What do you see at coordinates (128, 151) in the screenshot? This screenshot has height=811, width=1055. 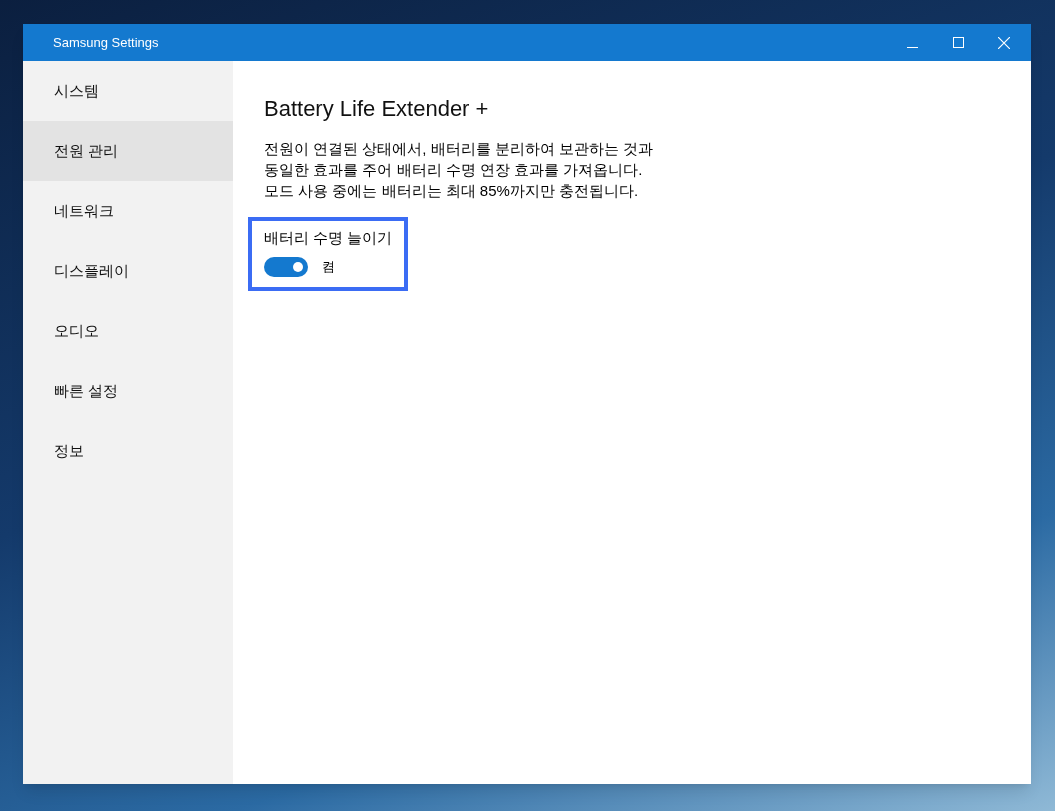 I see `sidebar-item: 전원 관리` at bounding box center [128, 151].